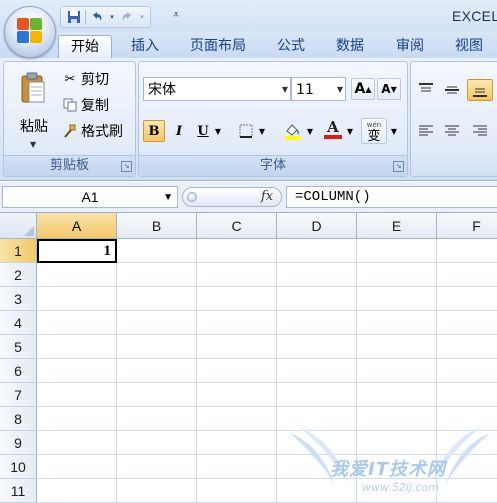 The width and height of the screenshot is (497, 503). Describe the element at coordinates (363, 89) in the screenshot. I see `grow-font-button: A ▲` at that location.